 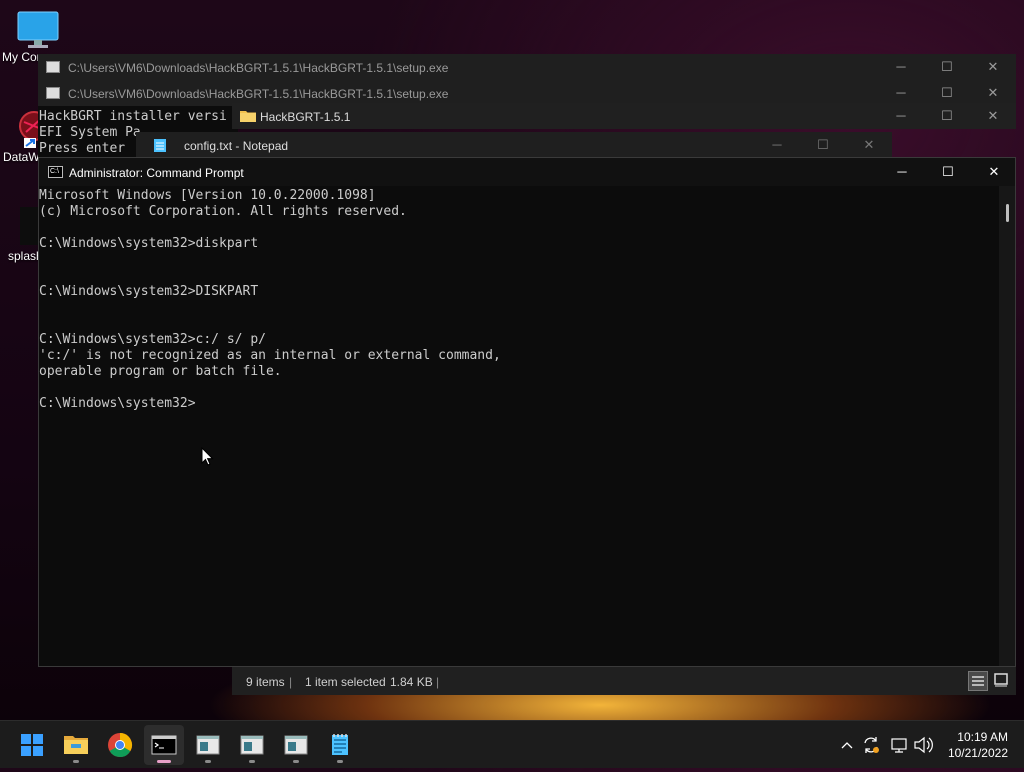 I want to click on mouse-cursor-icon, so click(x=207, y=456).